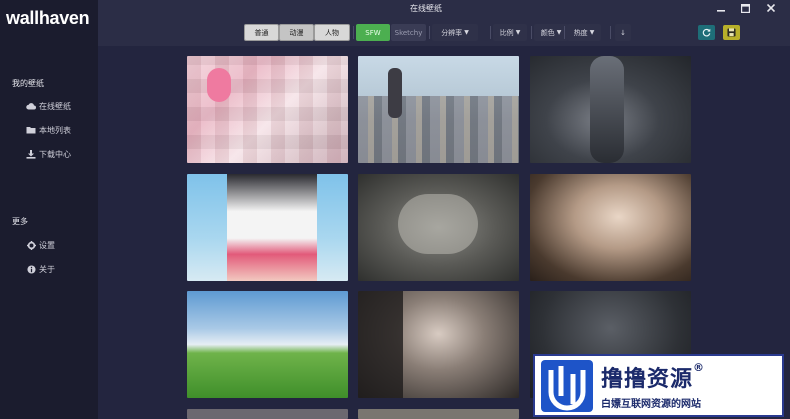  I want to click on registered-mark: ®, so click(699, 367).